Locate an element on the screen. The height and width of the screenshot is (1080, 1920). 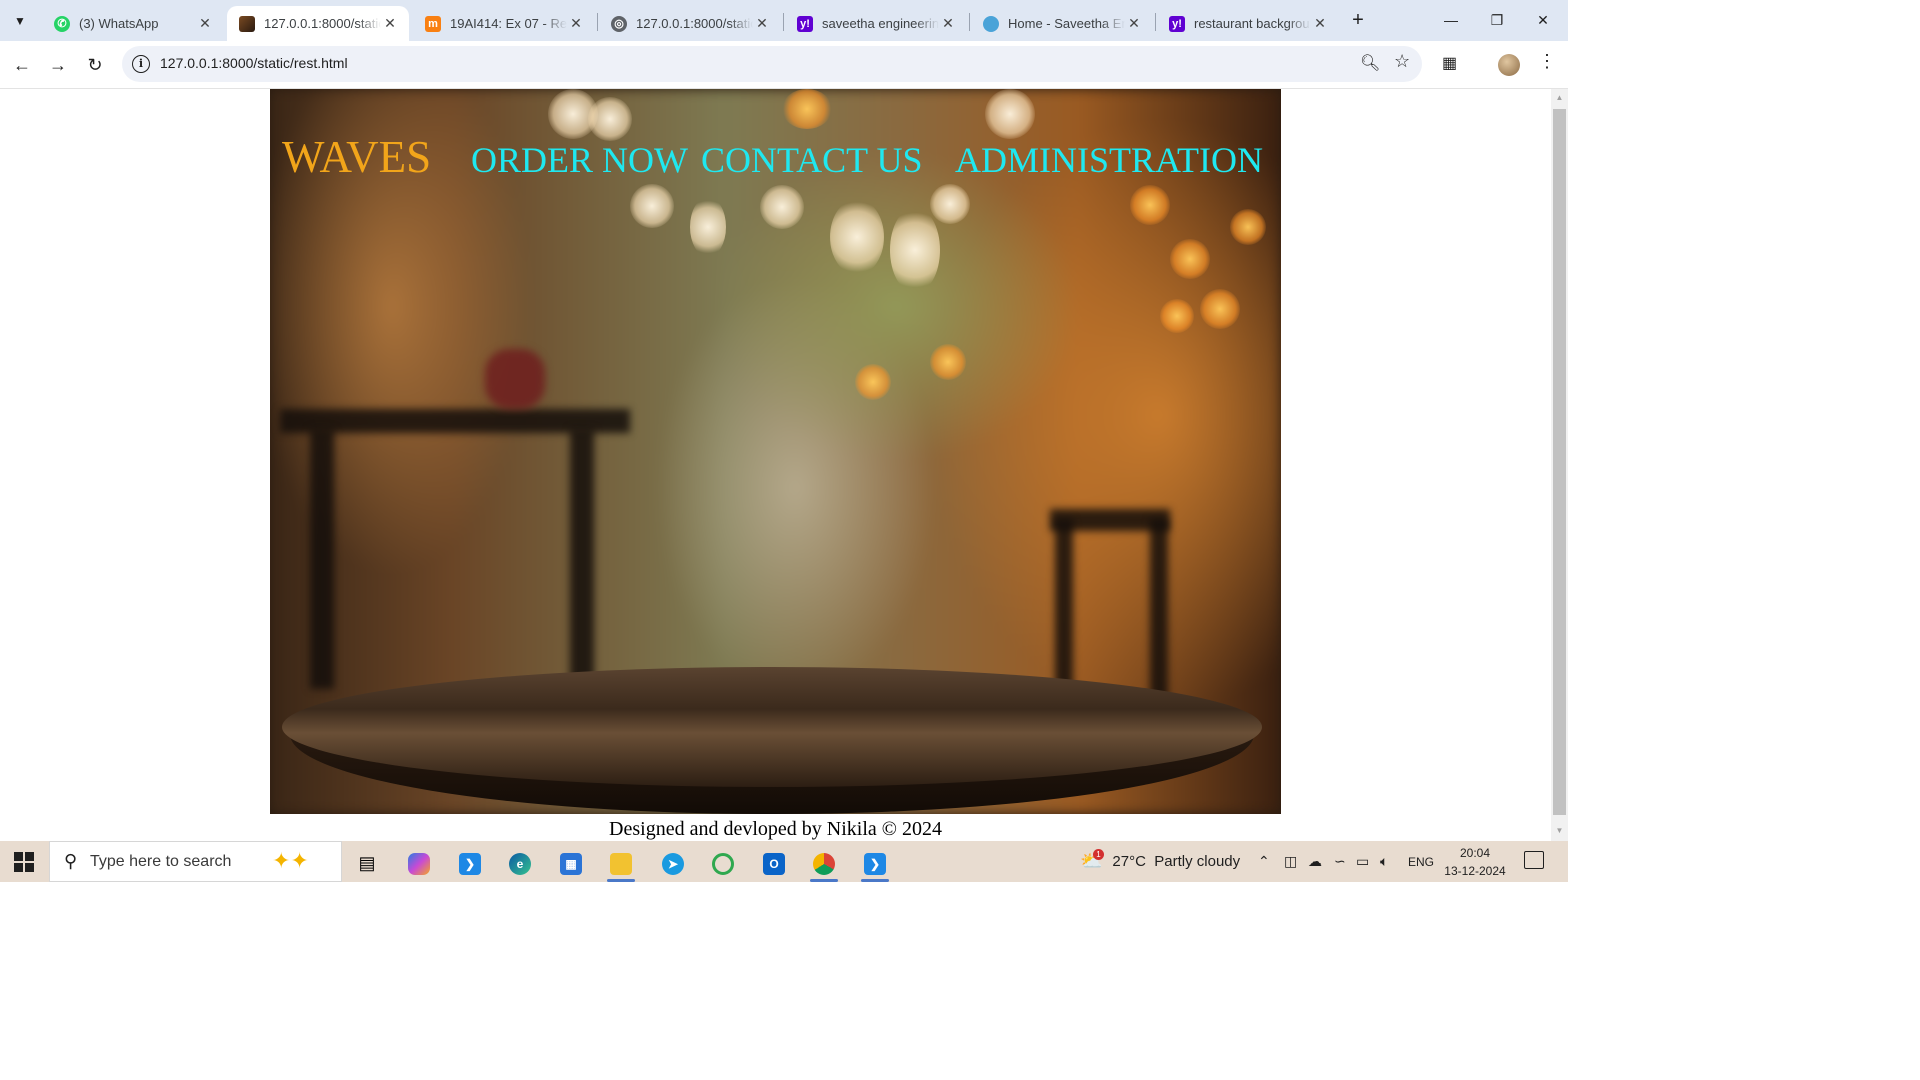
app-green-ring-icon is located at coordinates (723, 863).